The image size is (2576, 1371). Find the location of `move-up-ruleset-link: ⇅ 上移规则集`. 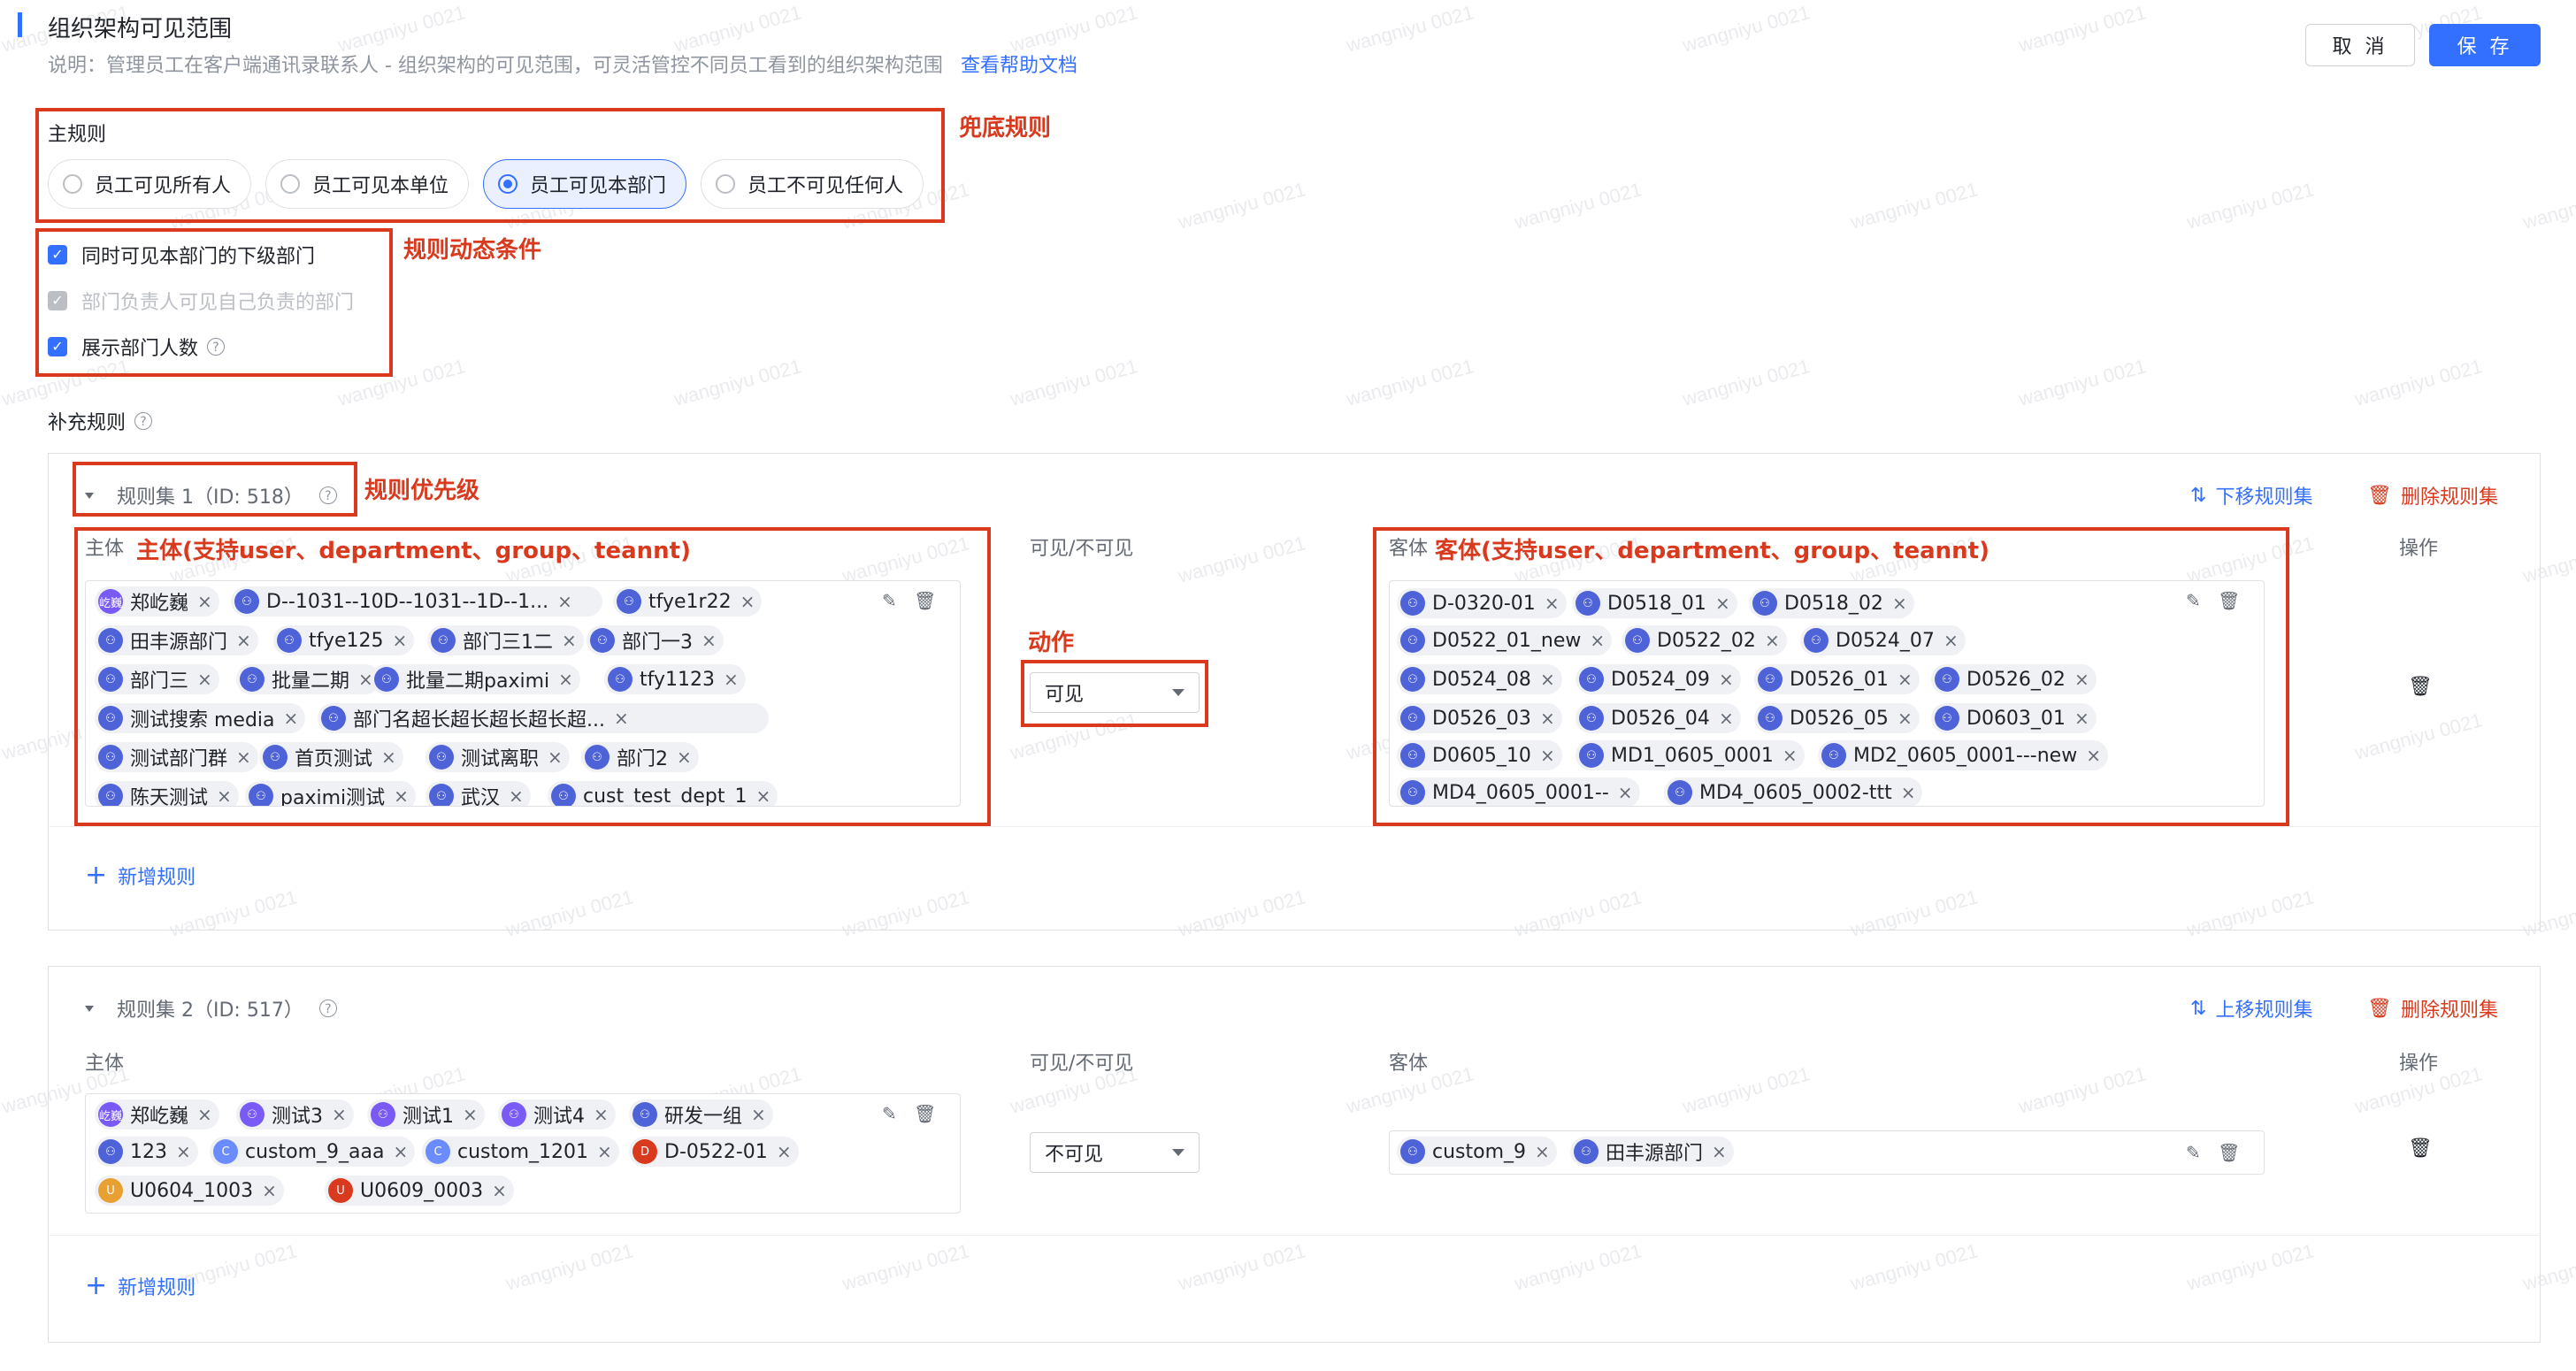

move-up-ruleset-link: ⇅ 上移规则集 is located at coordinates (2251, 1008).